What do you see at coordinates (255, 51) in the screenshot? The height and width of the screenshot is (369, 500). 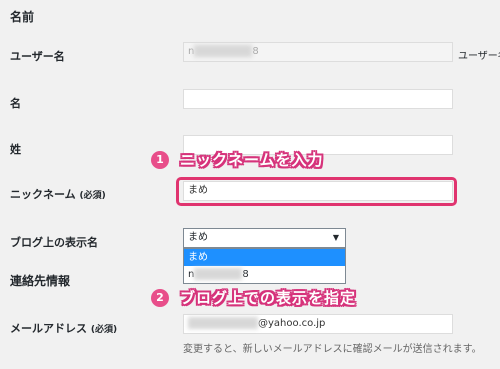 I see `username-suffix: 8` at bounding box center [255, 51].